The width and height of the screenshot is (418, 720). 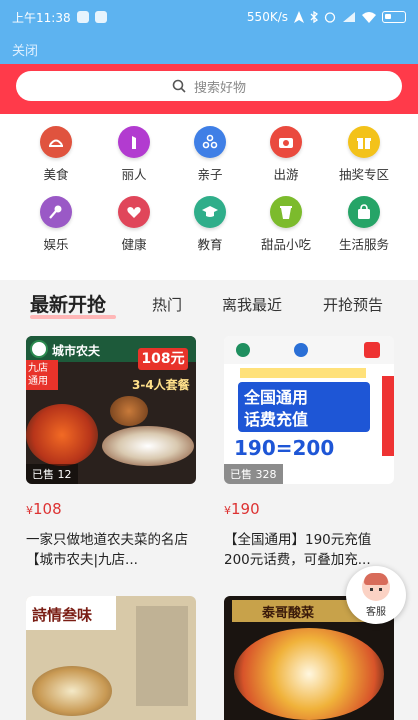 What do you see at coordinates (372, 350) in the screenshot?
I see `china-unicom-logo-icon` at bounding box center [372, 350].